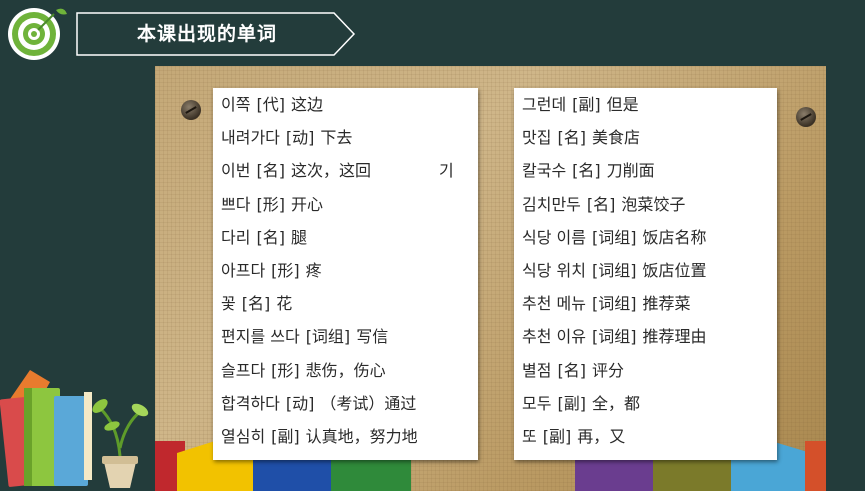 The image size is (865, 491). What do you see at coordinates (36, 34) in the screenshot?
I see `target-icon` at bounding box center [36, 34].